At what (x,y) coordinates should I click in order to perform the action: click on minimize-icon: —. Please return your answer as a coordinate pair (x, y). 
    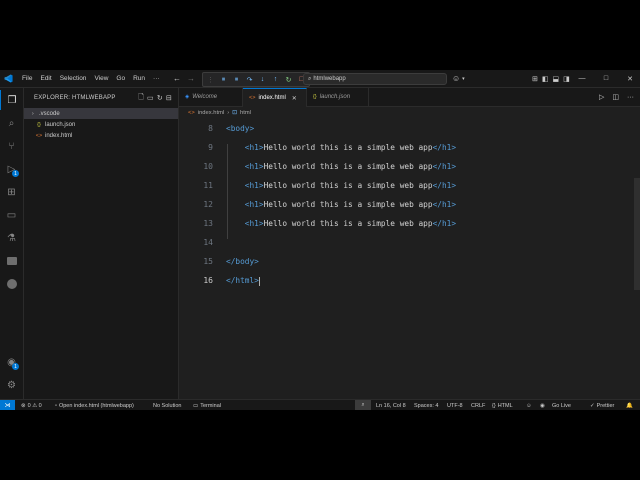
    Looking at the image, I should click on (582, 78).